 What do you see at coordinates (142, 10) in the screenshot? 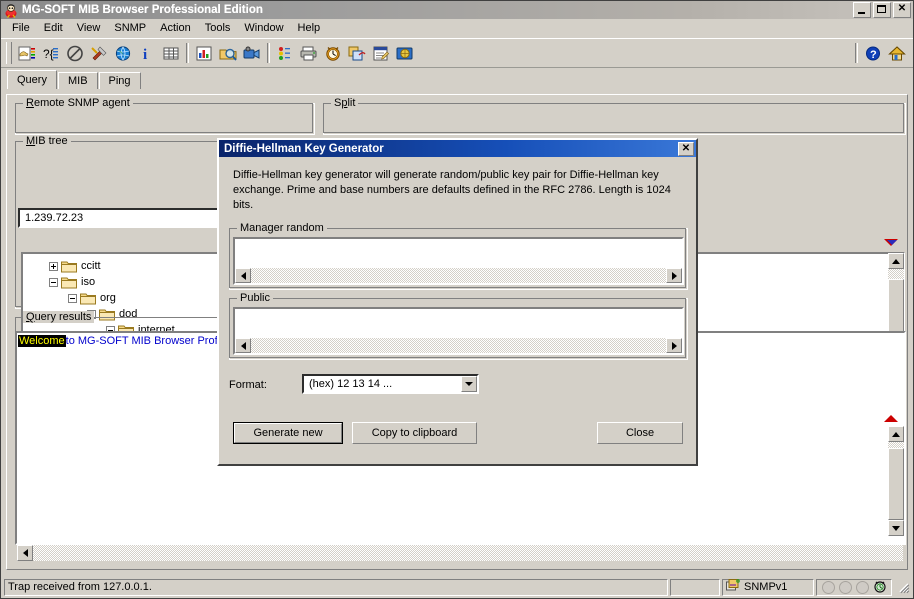
I see `window-title: MG-SOFT MIB Browser Professional Edition` at bounding box center [142, 10].